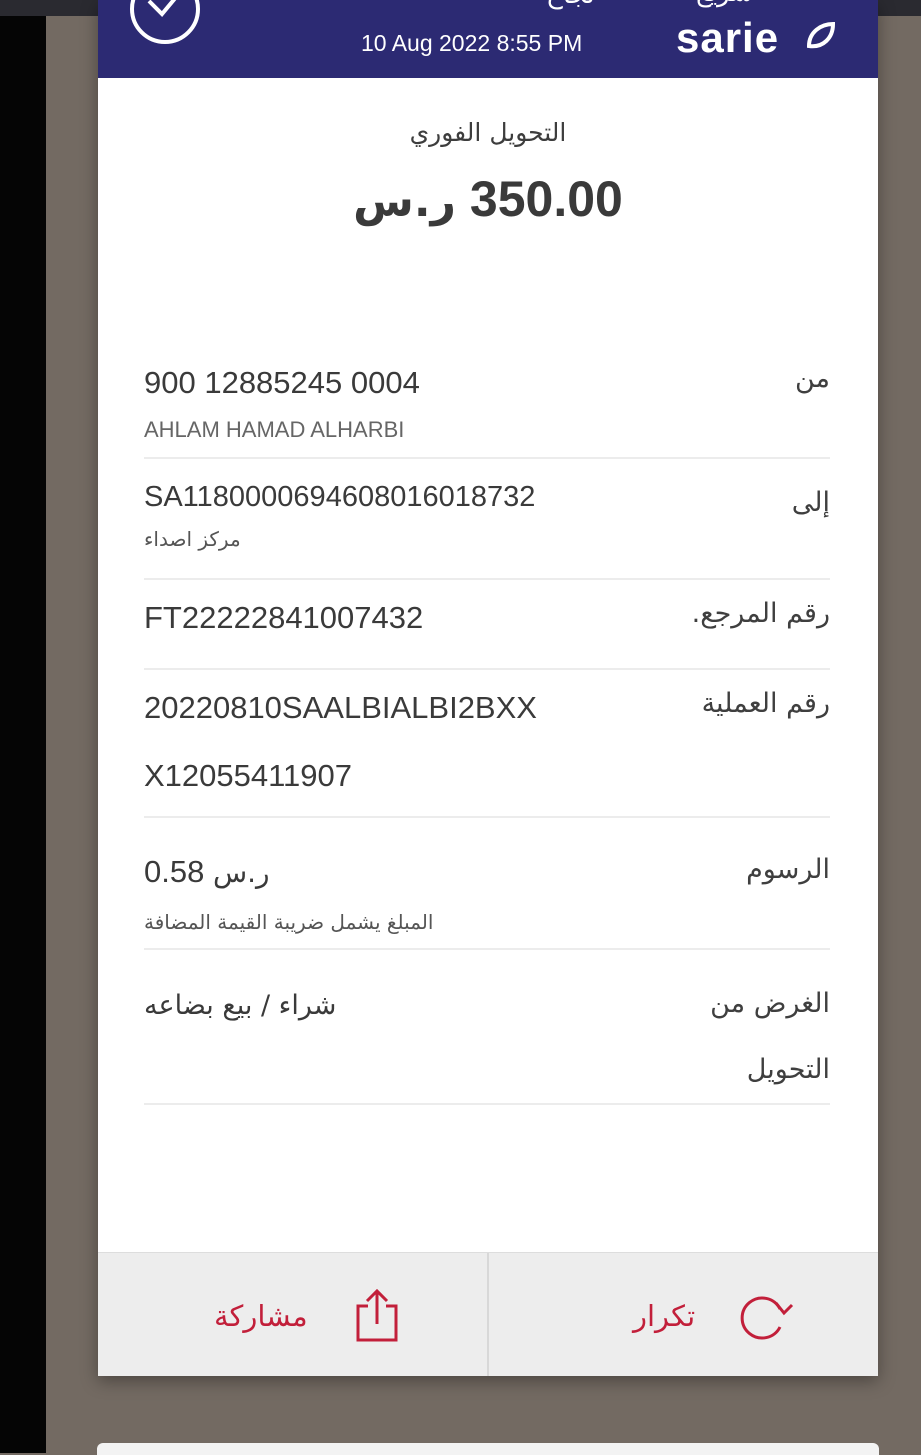 This screenshot has height=1455, width=921. What do you see at coordinates (570, 5) in the screenshot?
I see `status-text: نجاح` at bounding box center [570, 5].